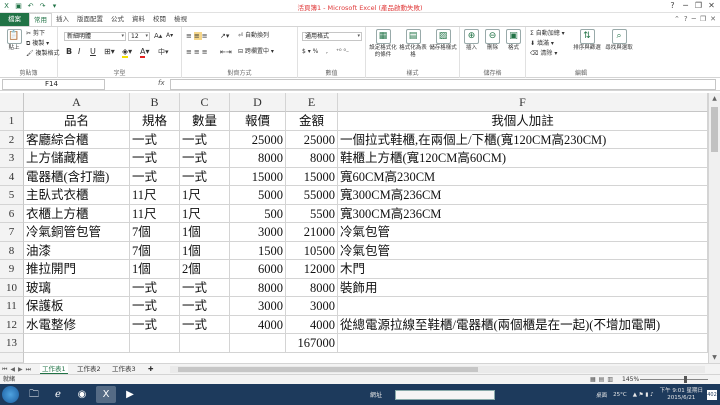  Describe the element at coordinates (258, 176) in the screenshot. I see `cell-d: 15000` at that location.